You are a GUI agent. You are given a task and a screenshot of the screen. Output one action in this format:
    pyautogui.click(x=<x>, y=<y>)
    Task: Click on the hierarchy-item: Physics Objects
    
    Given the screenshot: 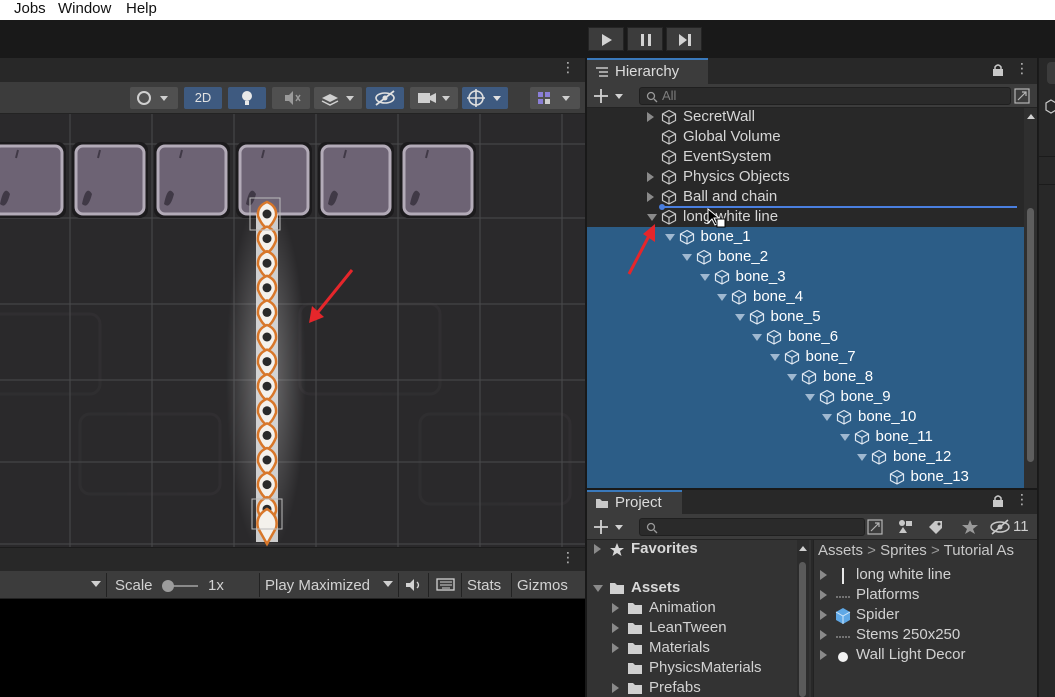 What is the action you would take?
    pyautogui.click(x=807, y=177)
    